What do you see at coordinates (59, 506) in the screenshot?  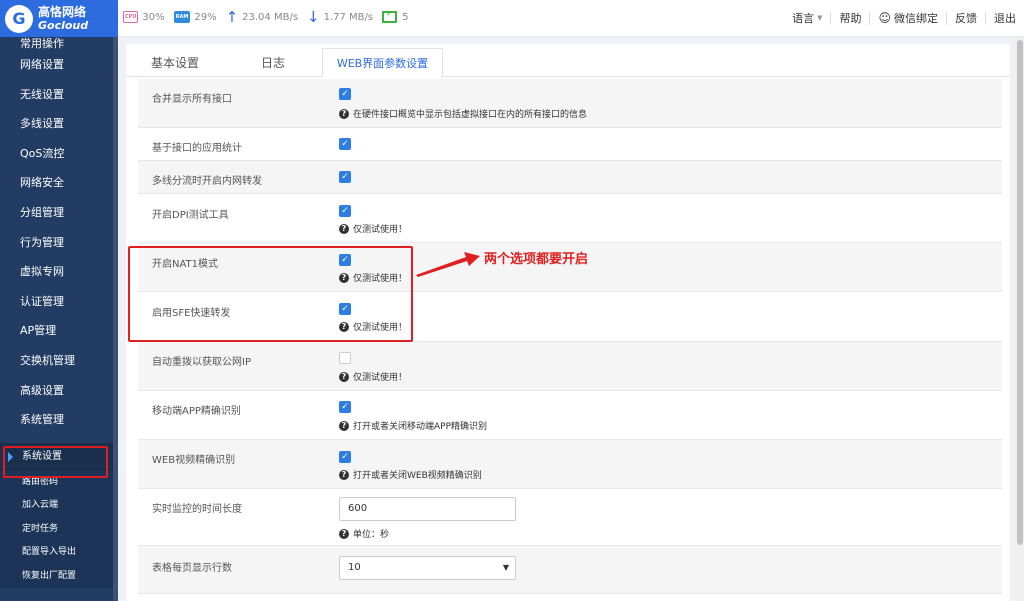 I see `sidebar-subitem-join-cloud: 加入云端` at bounding box center [59, 506].